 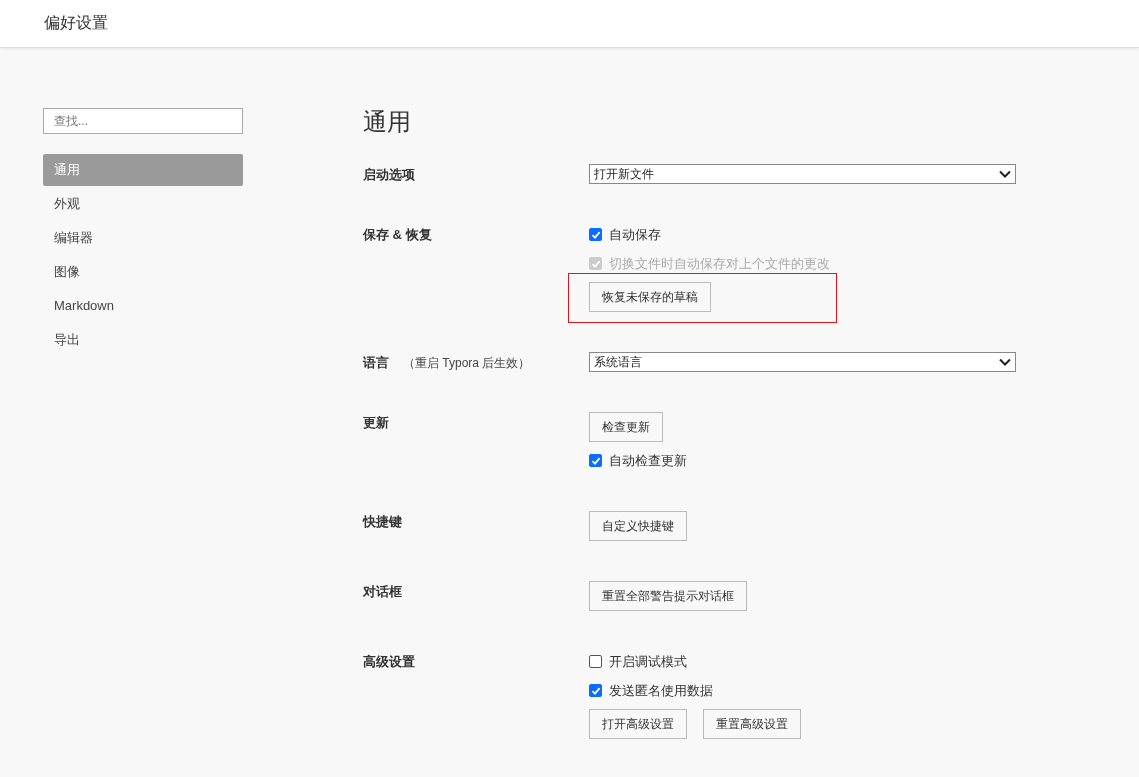 What do you see at coordinates (389, 174) in the screenshot?
I see `section-label: 启动选项` at bounding box center [389, 174].